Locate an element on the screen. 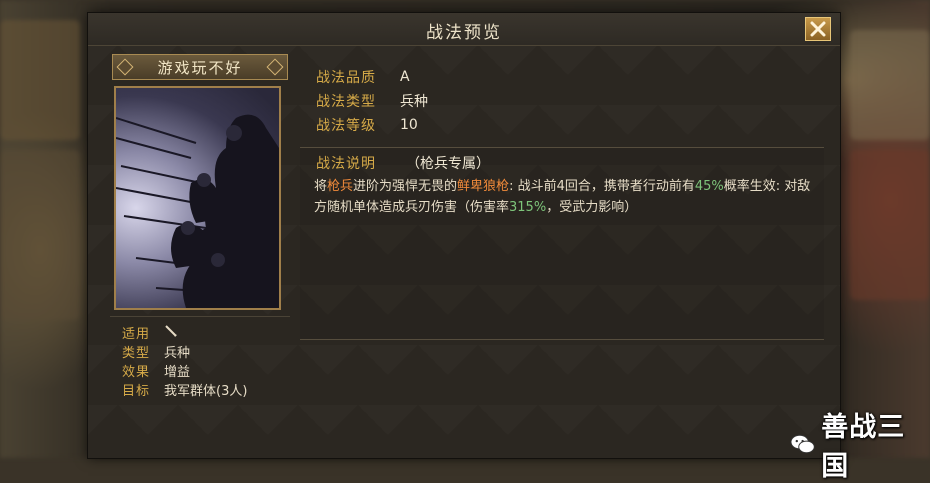 The height and width of the screenshot is (483, 930). info-label: 战法等级 is located at coordinates (346, 126).